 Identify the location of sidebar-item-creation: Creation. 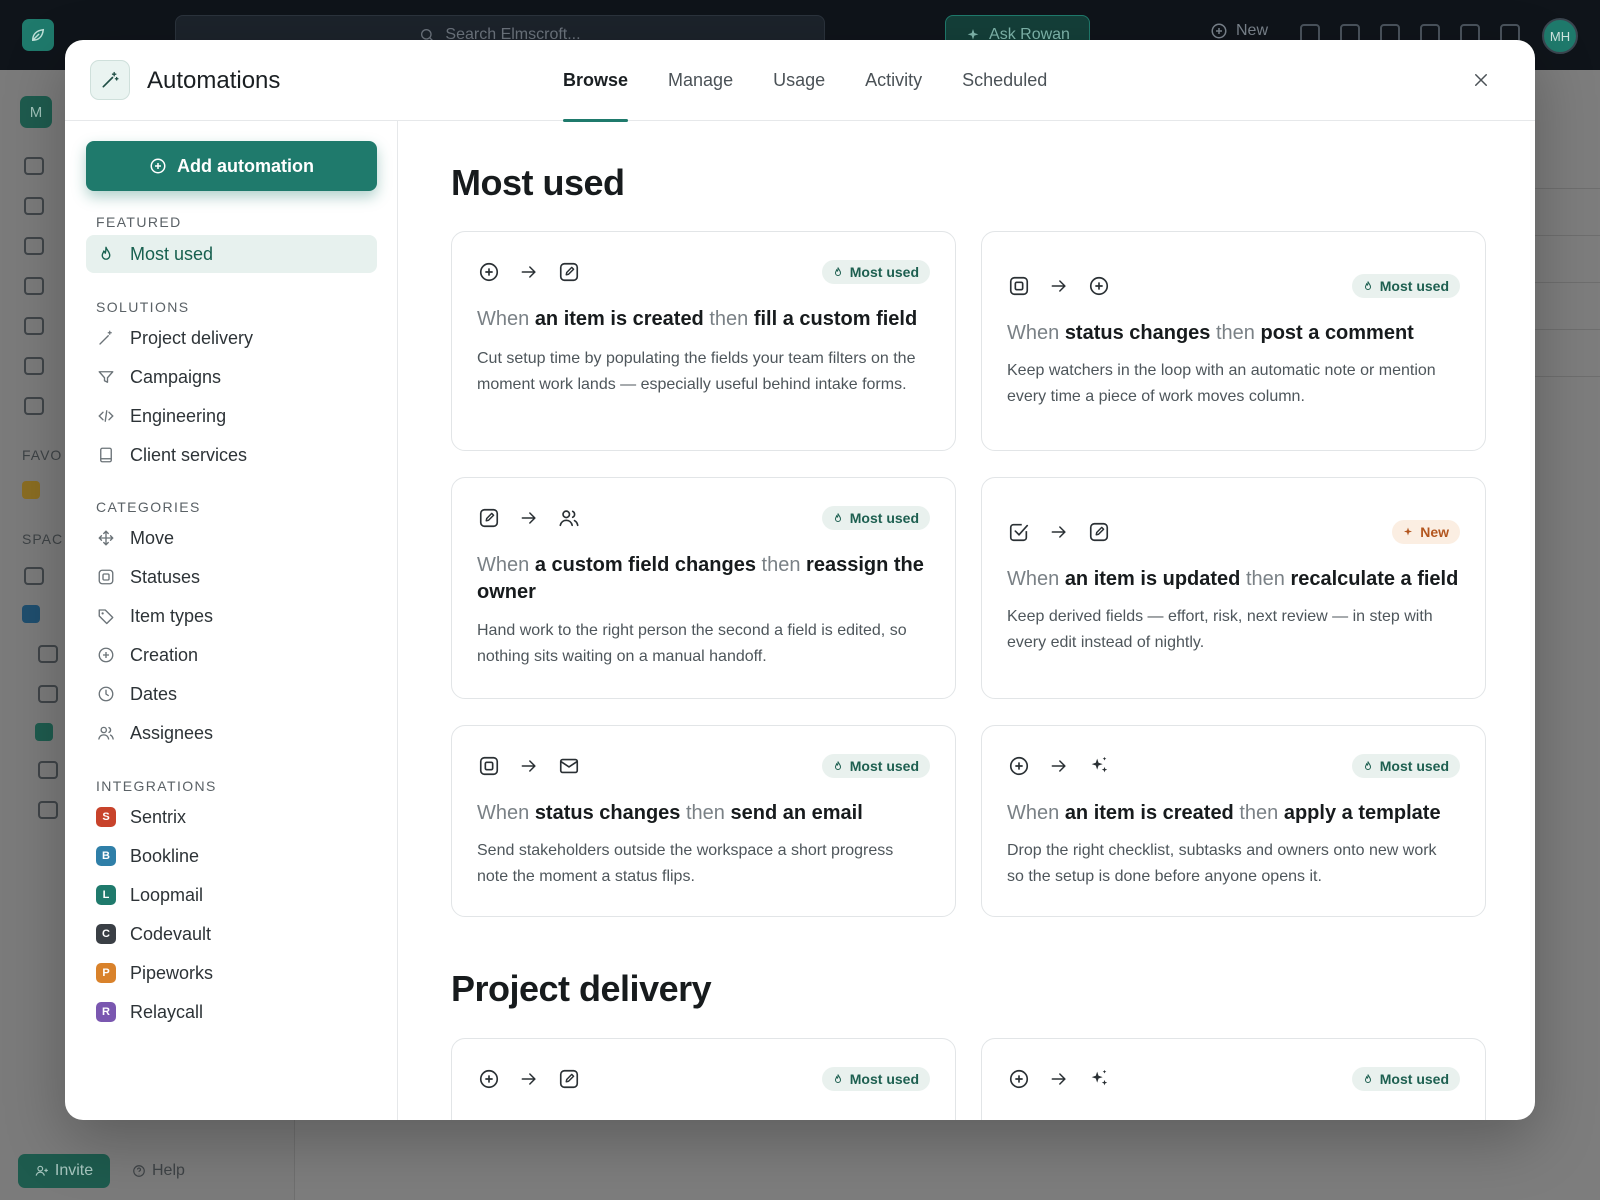
(231, 655).